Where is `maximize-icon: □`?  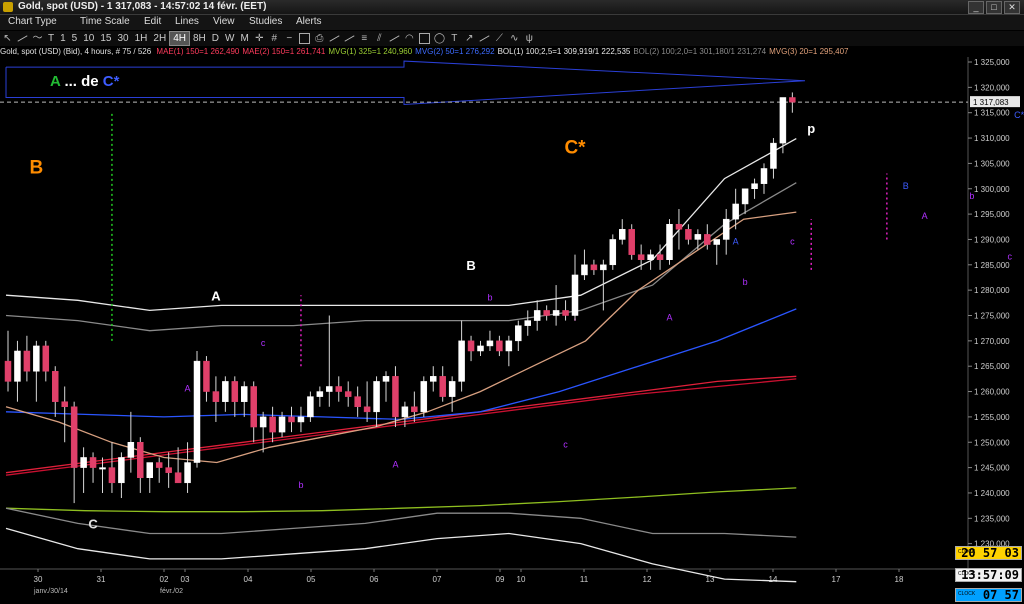 maximize-icon: □ is located at coordinates (994, 7).